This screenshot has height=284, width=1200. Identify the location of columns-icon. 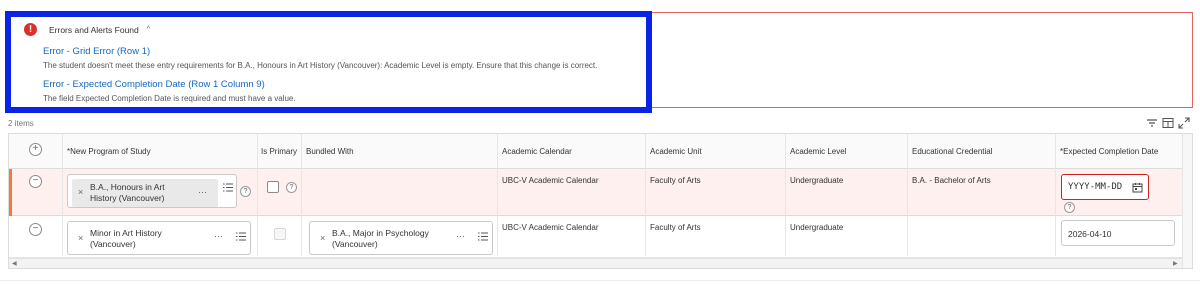
(1168, 123).